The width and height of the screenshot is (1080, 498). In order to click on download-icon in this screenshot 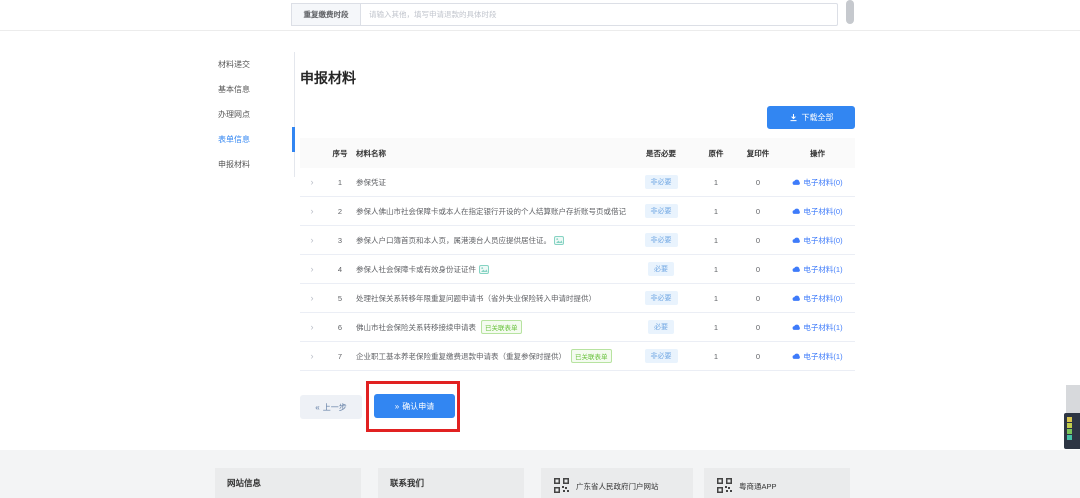, I will do `click(793, 118)`.